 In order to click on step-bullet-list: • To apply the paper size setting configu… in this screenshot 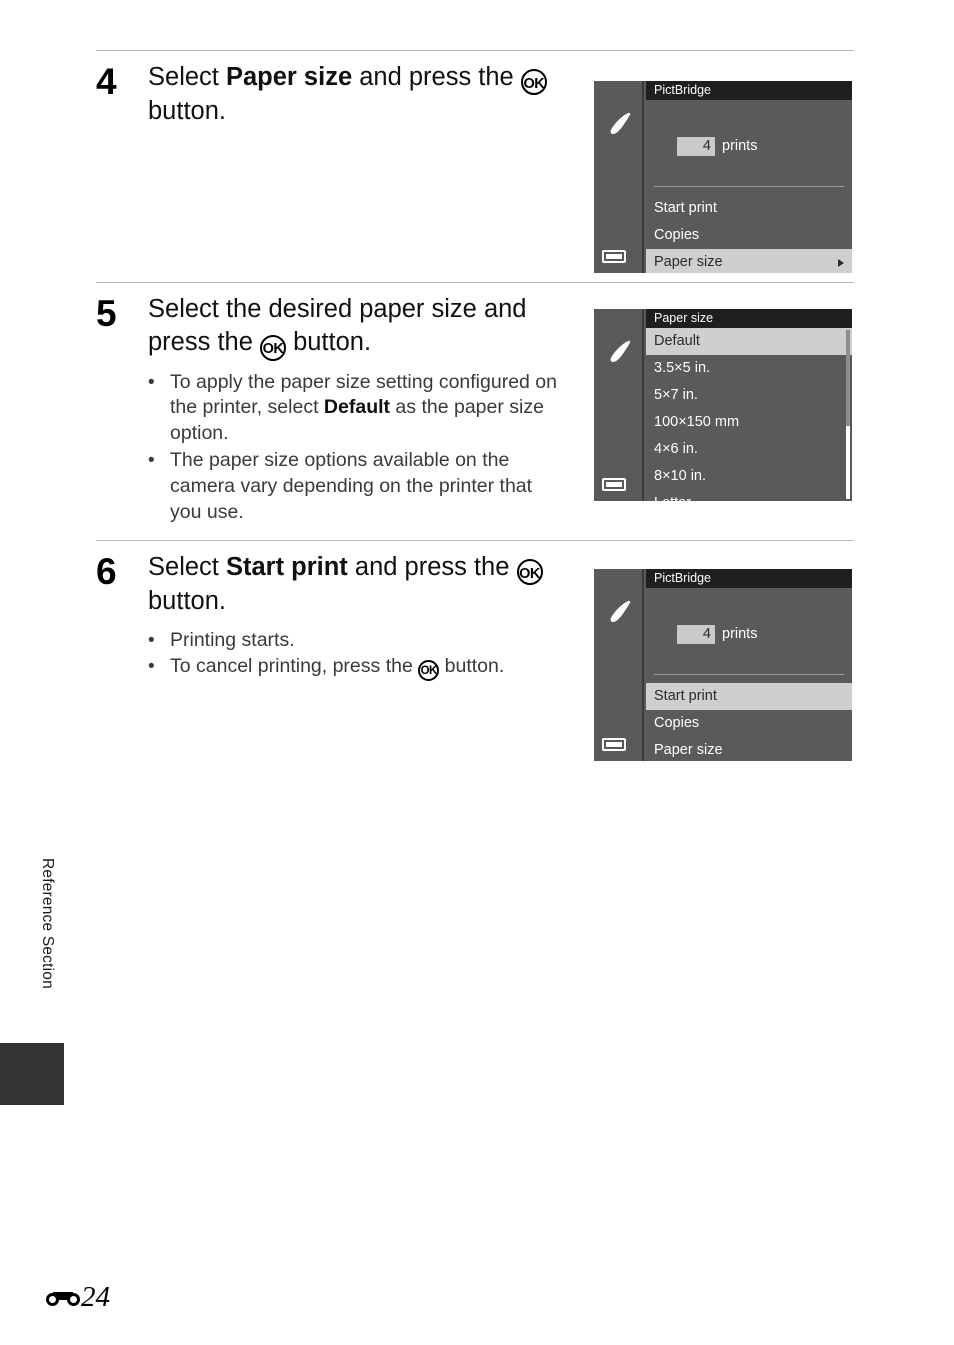, I will do `click(358, 448)`.